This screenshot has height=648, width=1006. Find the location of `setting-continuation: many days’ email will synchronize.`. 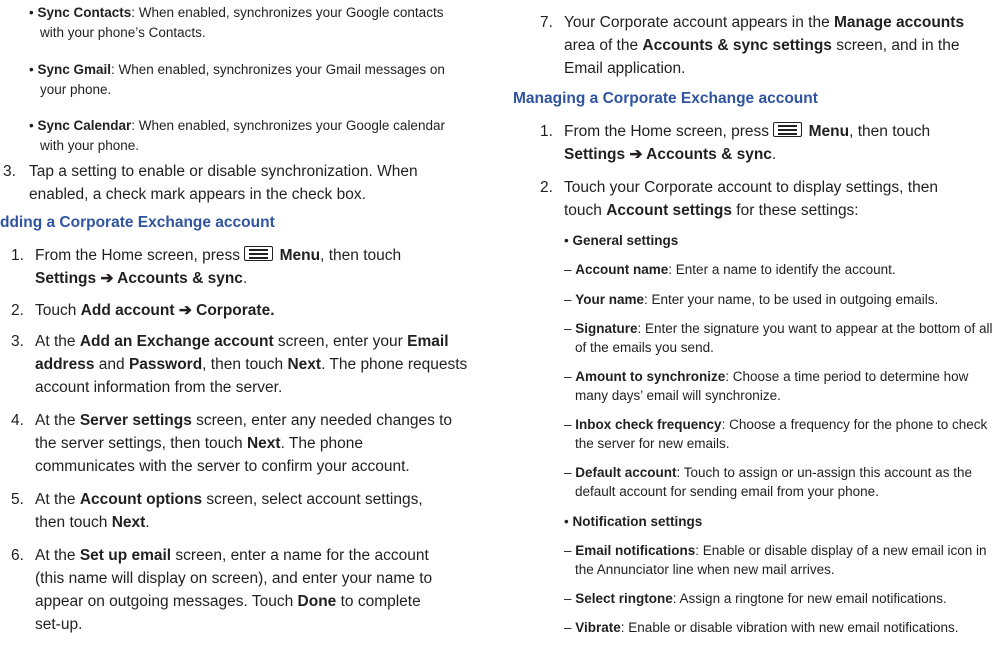

setting-continuation: many days’ email will synchronize. is located at coordinates (678, 395).